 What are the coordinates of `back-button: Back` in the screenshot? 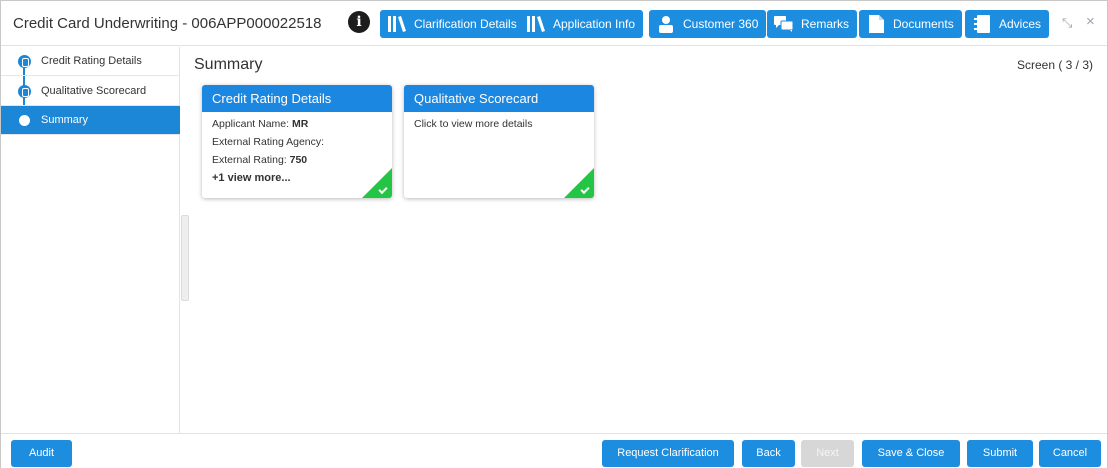 It's located at (768, 453).